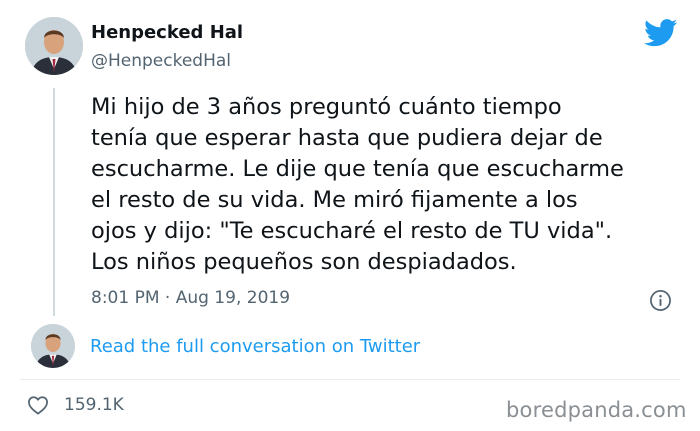  What do you see at coordinates (38, 405) in the screenshot?
I see `heart-icon` at bounding box center [38, 405].